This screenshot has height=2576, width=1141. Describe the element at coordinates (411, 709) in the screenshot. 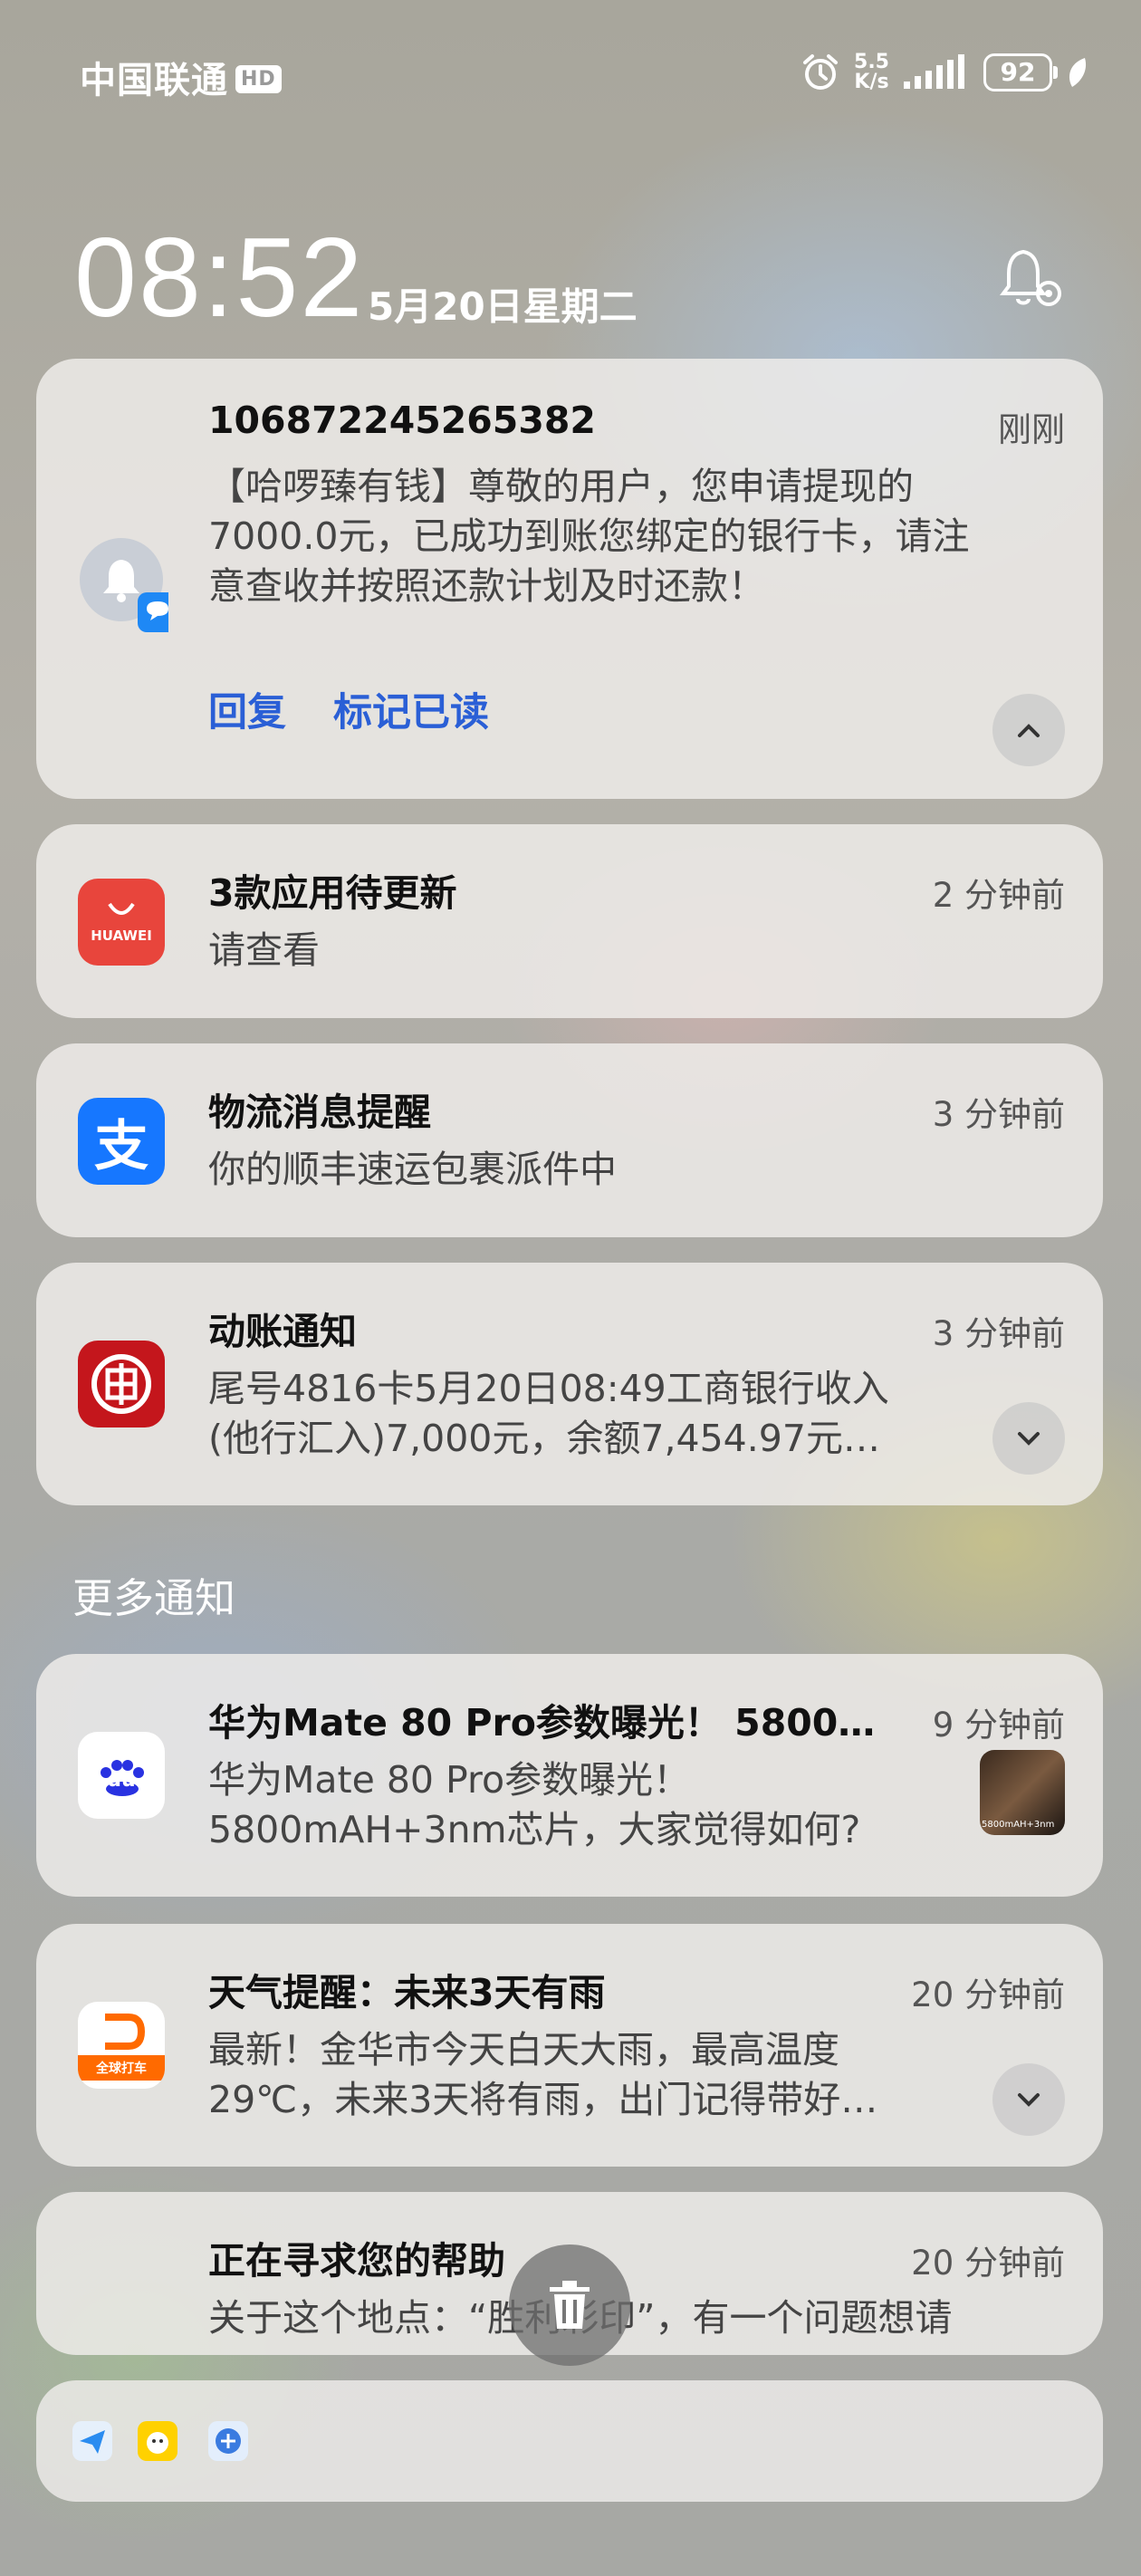

I see `mark-read-button: 标记已读` at that location.